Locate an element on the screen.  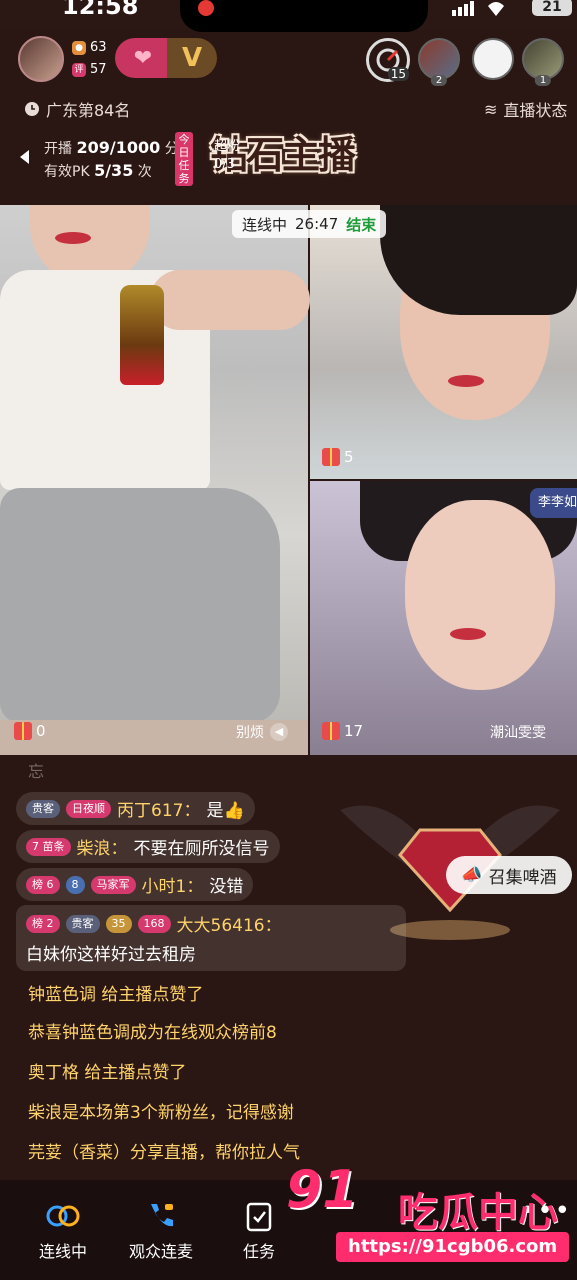
person-icon: ● is located at coordinates (79, 47).